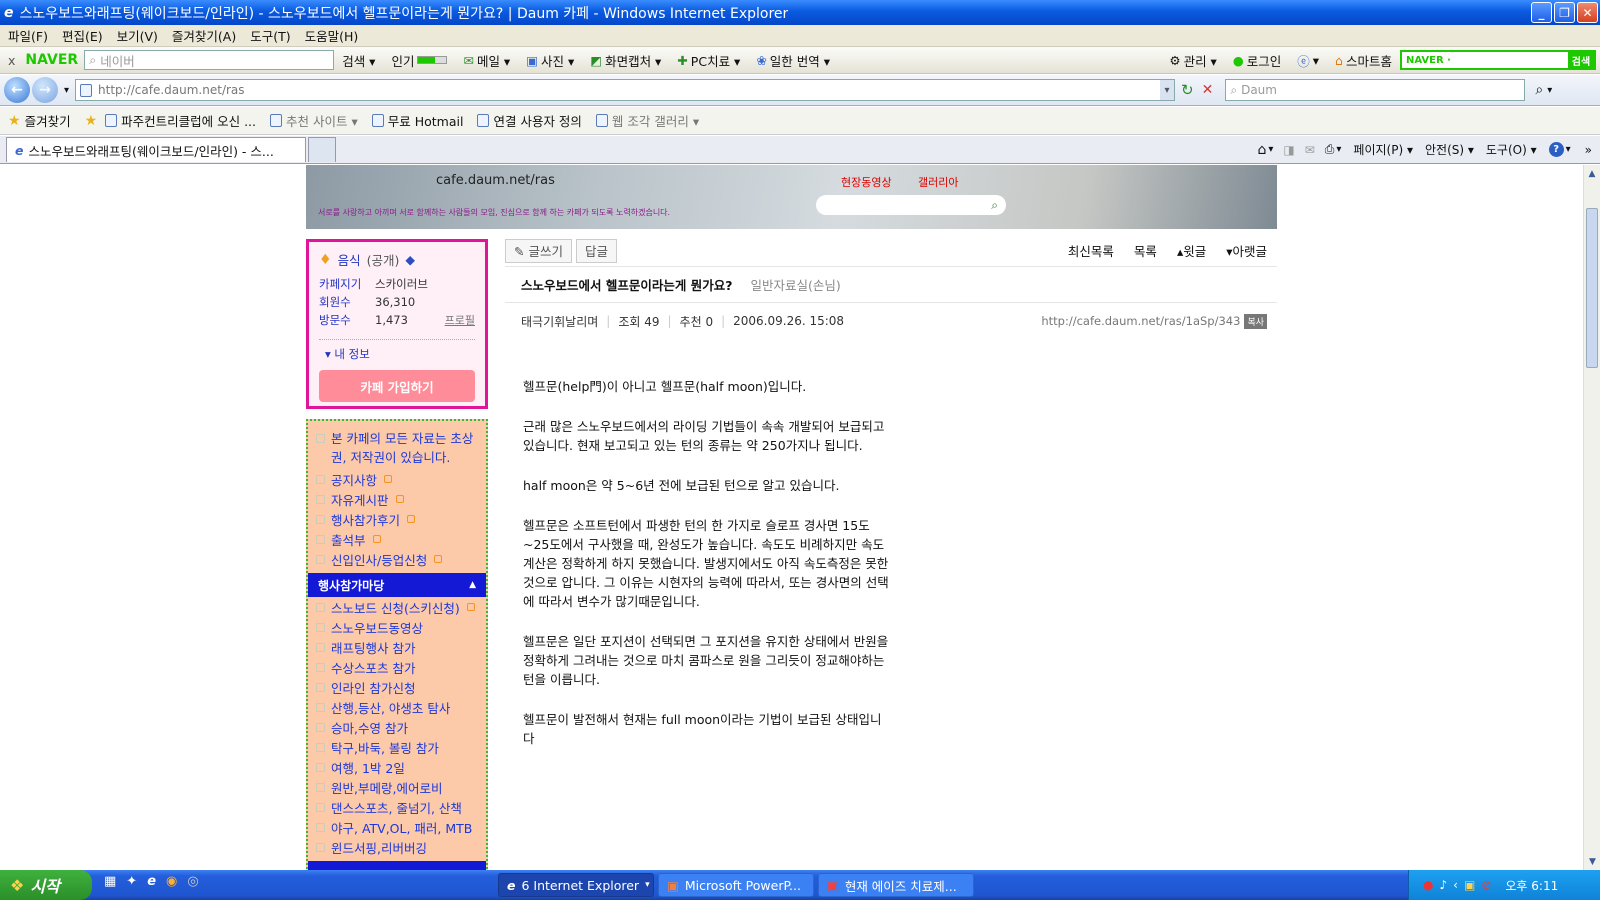 The width and height of the screenshot is (1600, 900). Describe the element at coordinates (66, 90) in the screenshot. I see `history-dropdown: ▾` at that location.